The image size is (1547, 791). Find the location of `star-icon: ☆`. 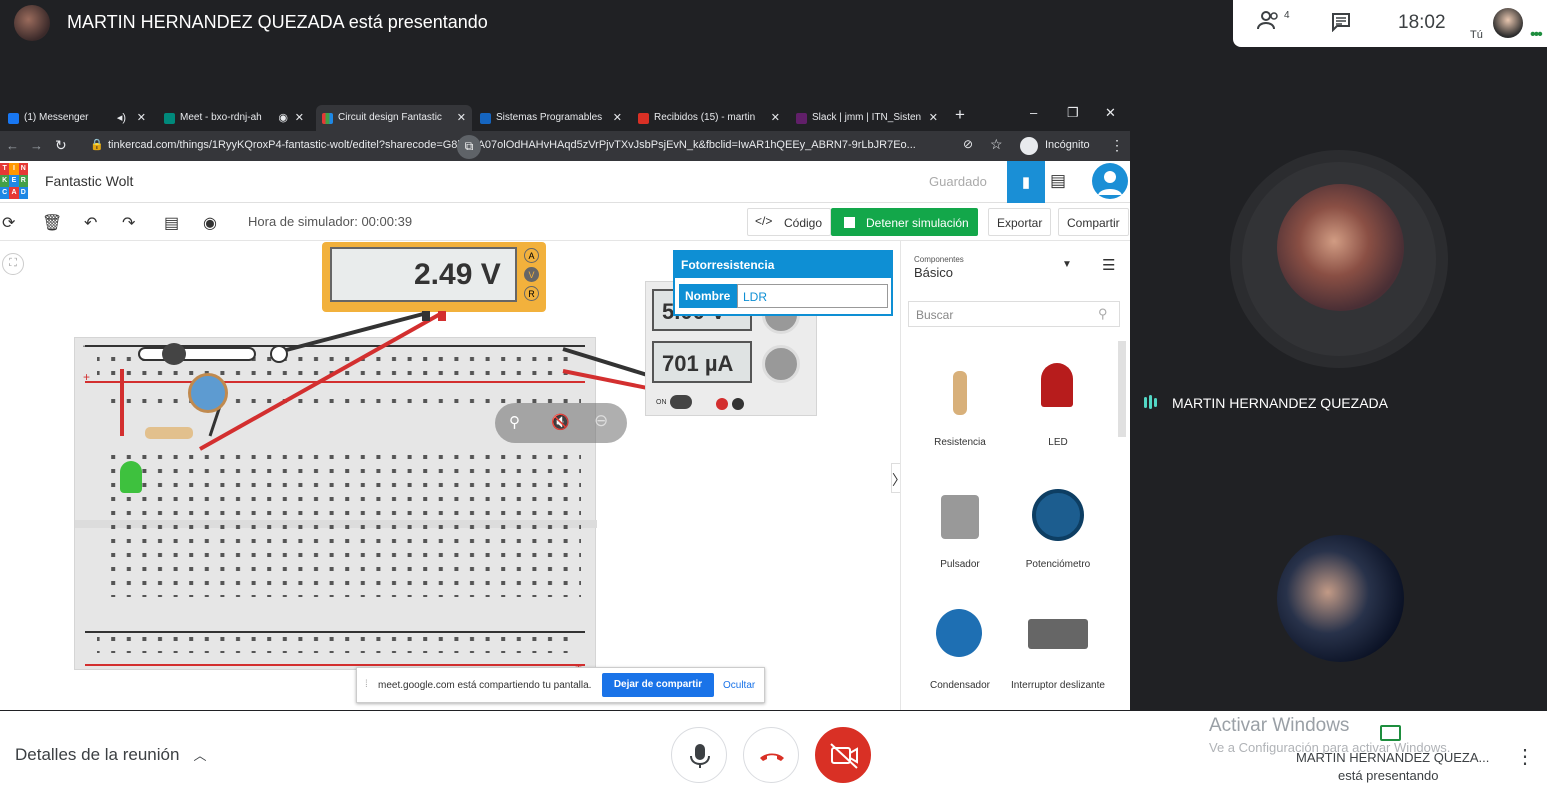

star-icon: ☆ is located at coordinates (996, 144).